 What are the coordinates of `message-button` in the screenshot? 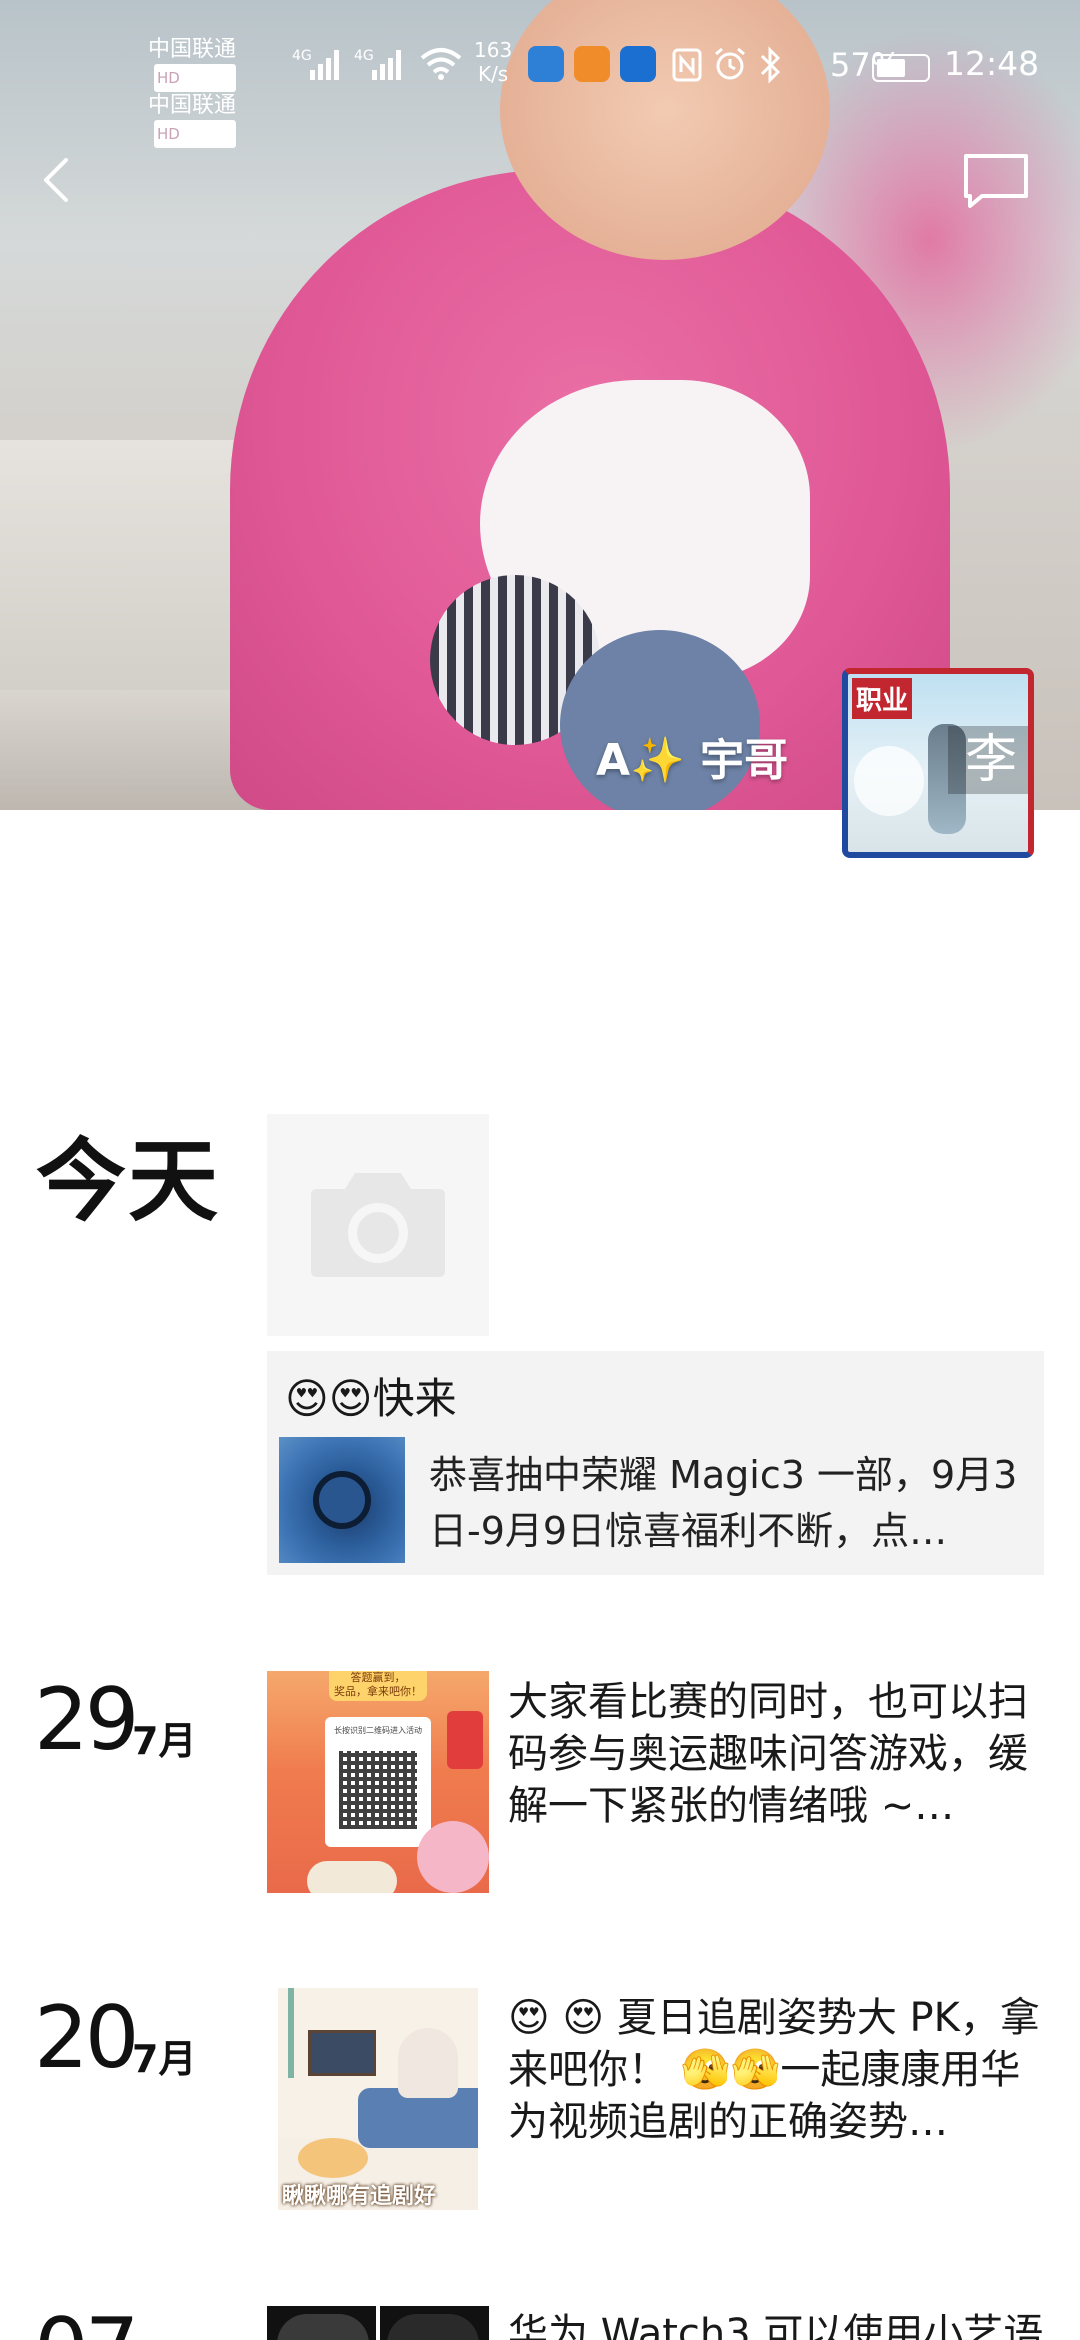 It's located at (996, 181).